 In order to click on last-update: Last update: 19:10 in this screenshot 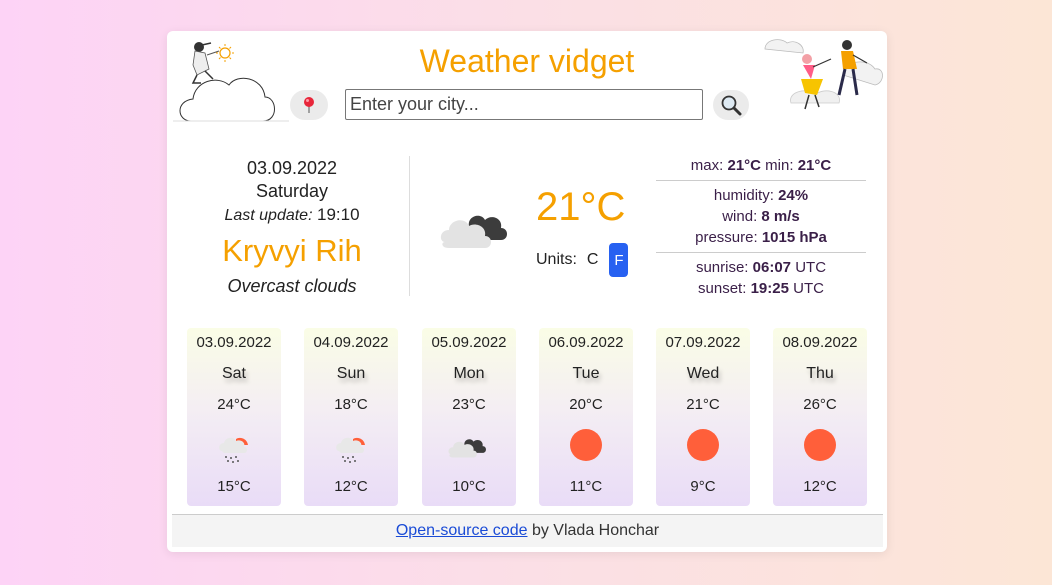, I will do `click(292, 215)`.